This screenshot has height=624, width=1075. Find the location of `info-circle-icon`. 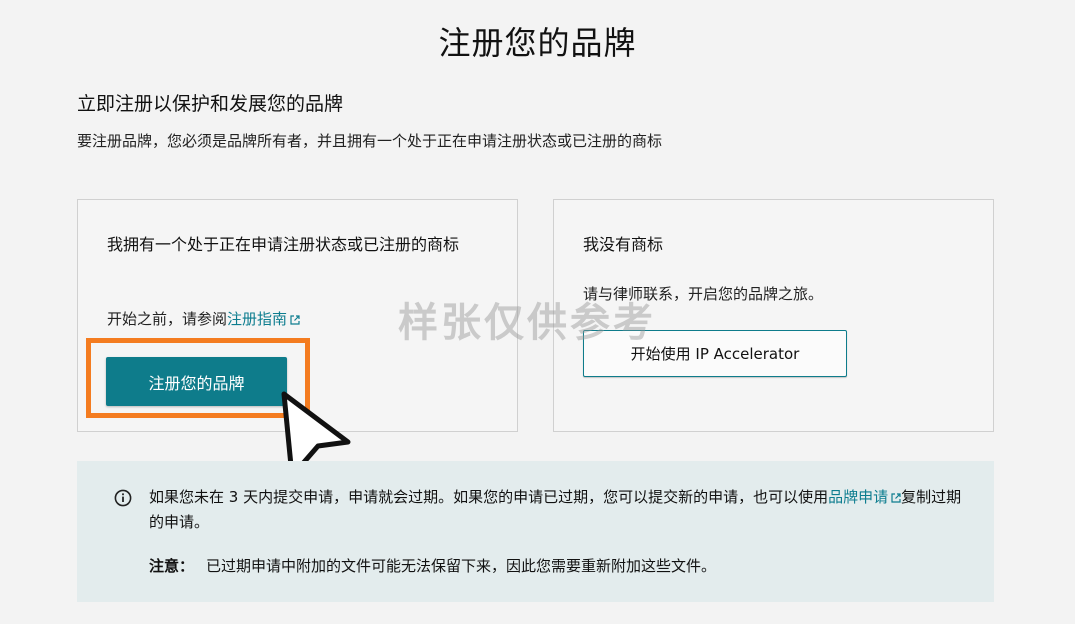

info-circle-icon is located at coordinates (123, 498).